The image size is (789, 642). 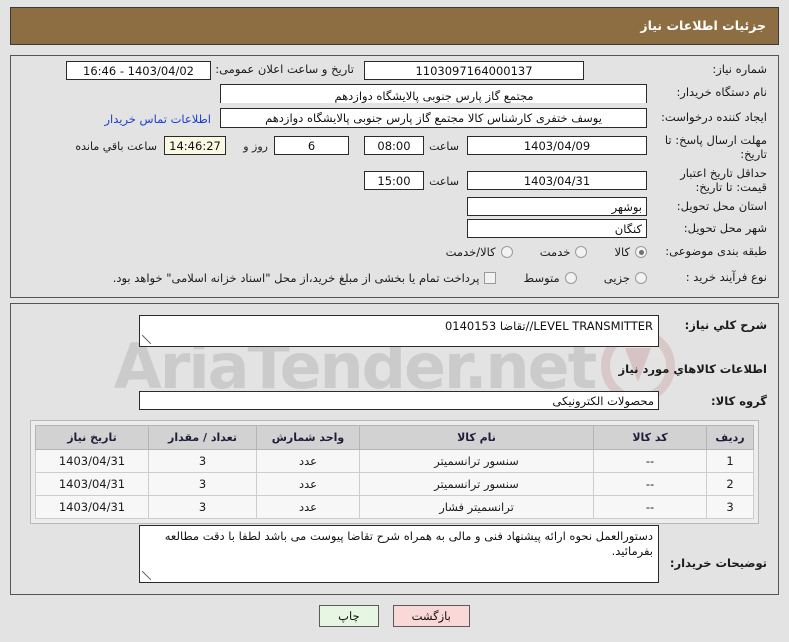 I want to click on cell-name: ترانسمیتر فشار, so click(x=476, y=507).